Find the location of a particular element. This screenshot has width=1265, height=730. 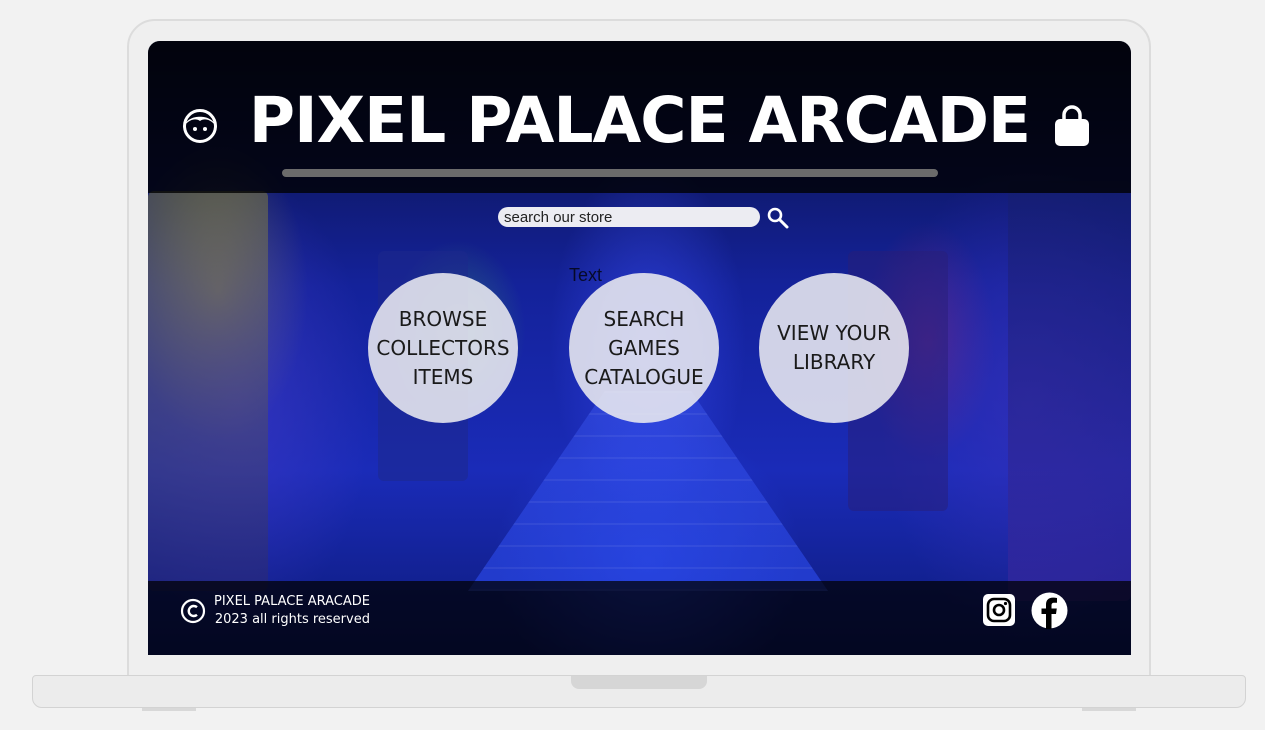

footer-company-name: PIXEL PALACE ARACADE is located at coordinates (292, 601).